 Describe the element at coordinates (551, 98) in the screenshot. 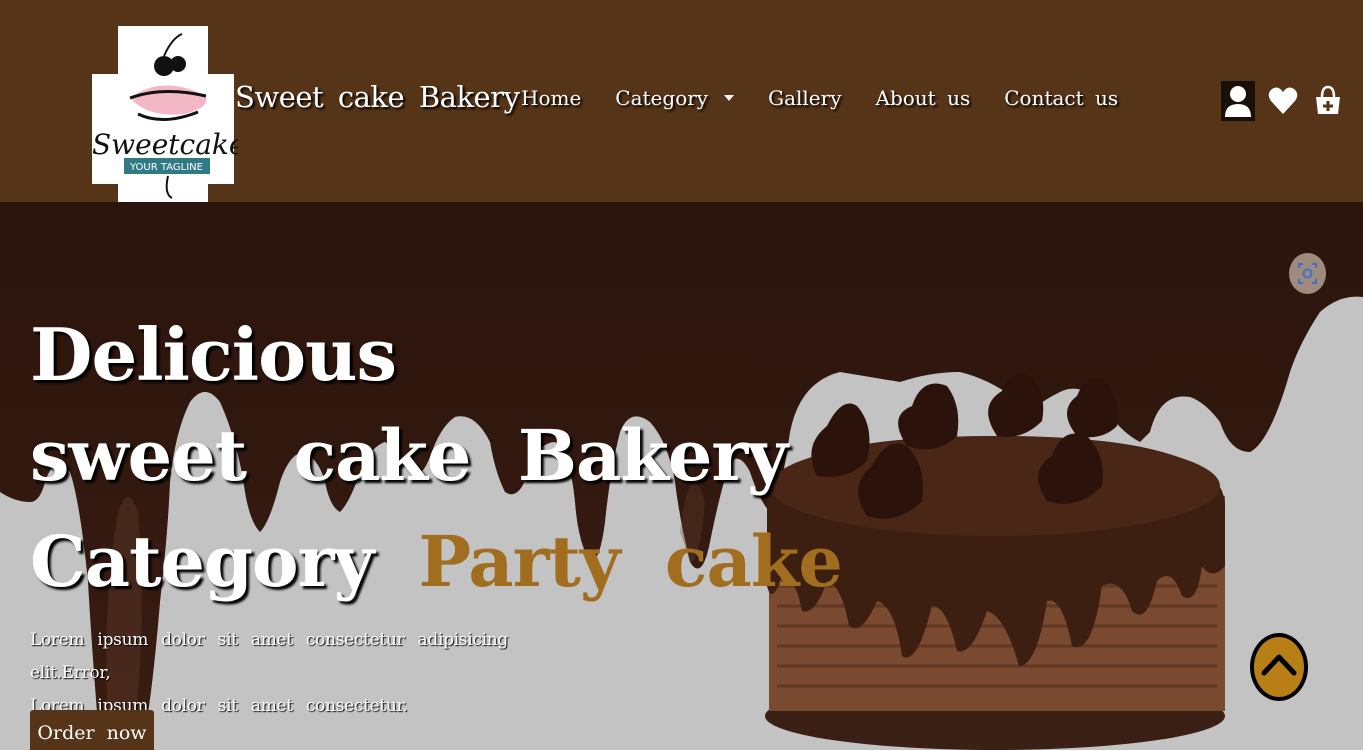

I see `nav-home: Home` at that location.